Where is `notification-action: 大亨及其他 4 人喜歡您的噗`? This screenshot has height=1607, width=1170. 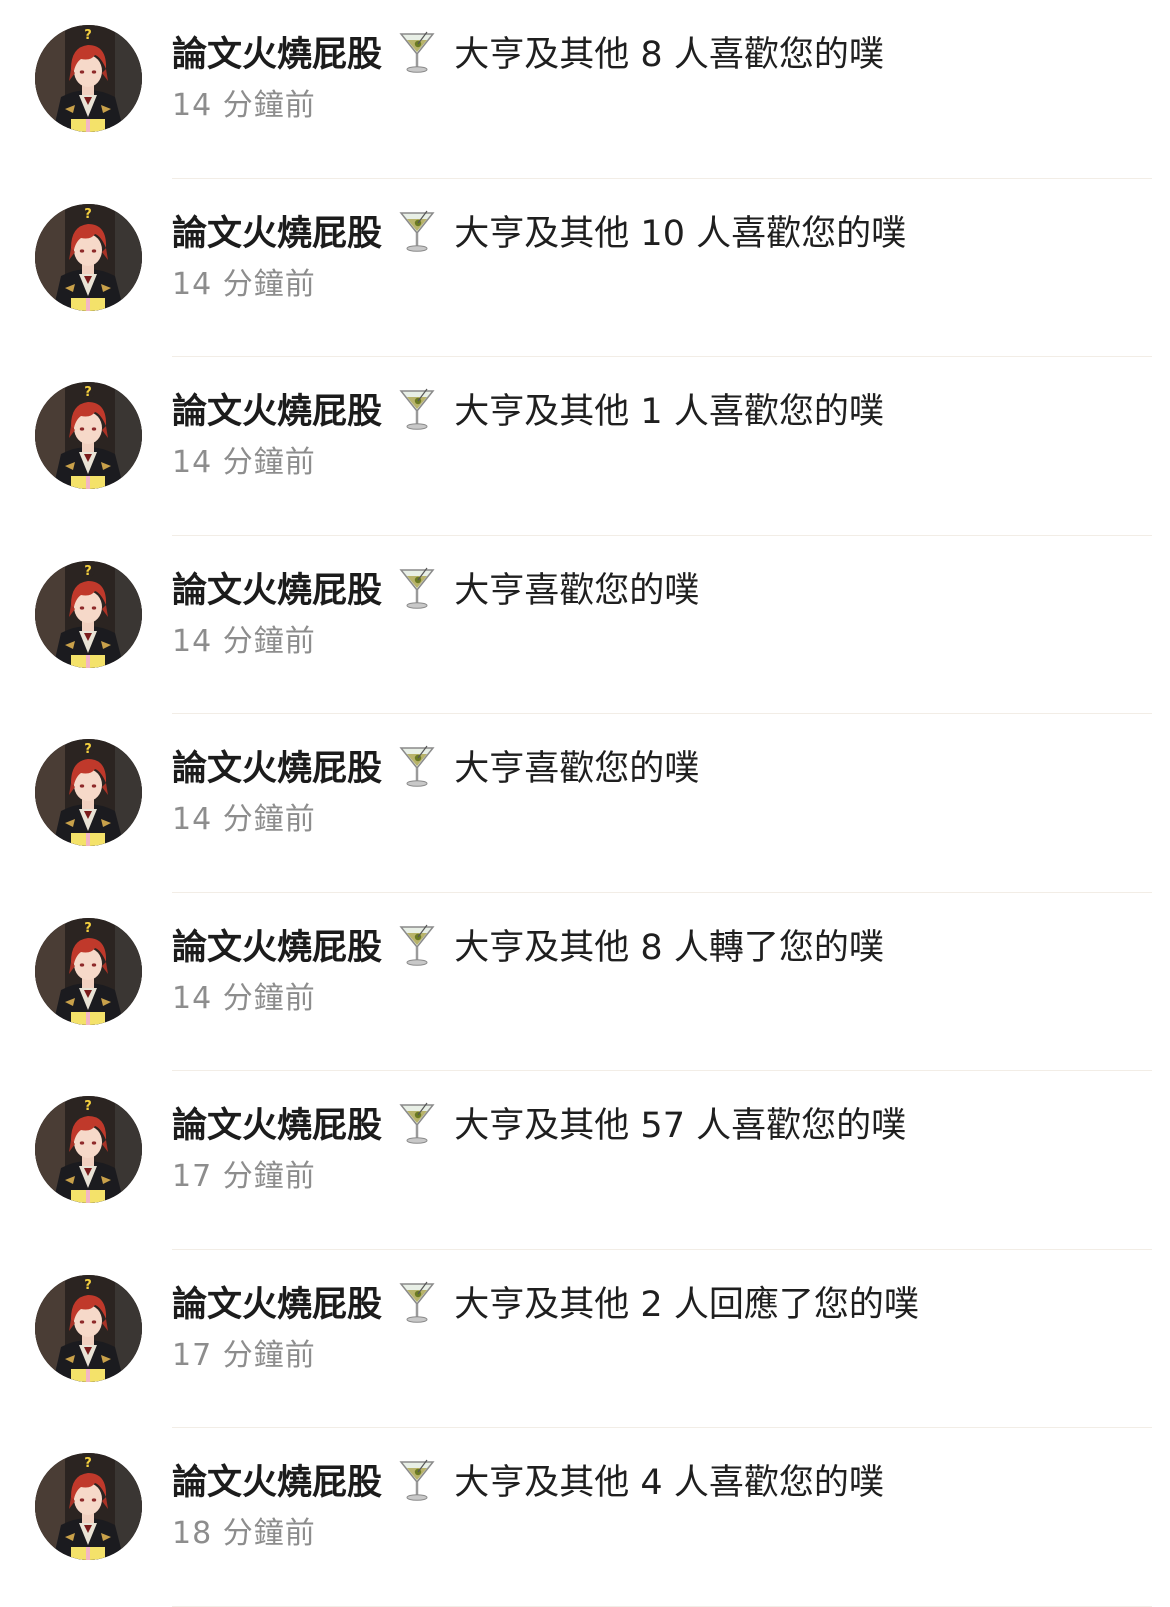 notification-action: 大亨及其他 4 人喜歡您的噗 is located at coordinates (669, 1483).